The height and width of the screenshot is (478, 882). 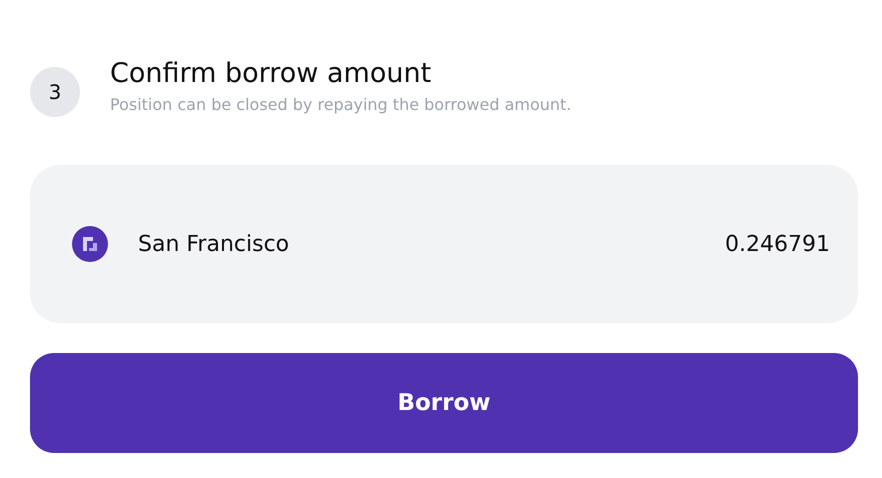 I want to click on step-description: Position can be closed by repaying the borrowed amount., so click(x=341, y=104).